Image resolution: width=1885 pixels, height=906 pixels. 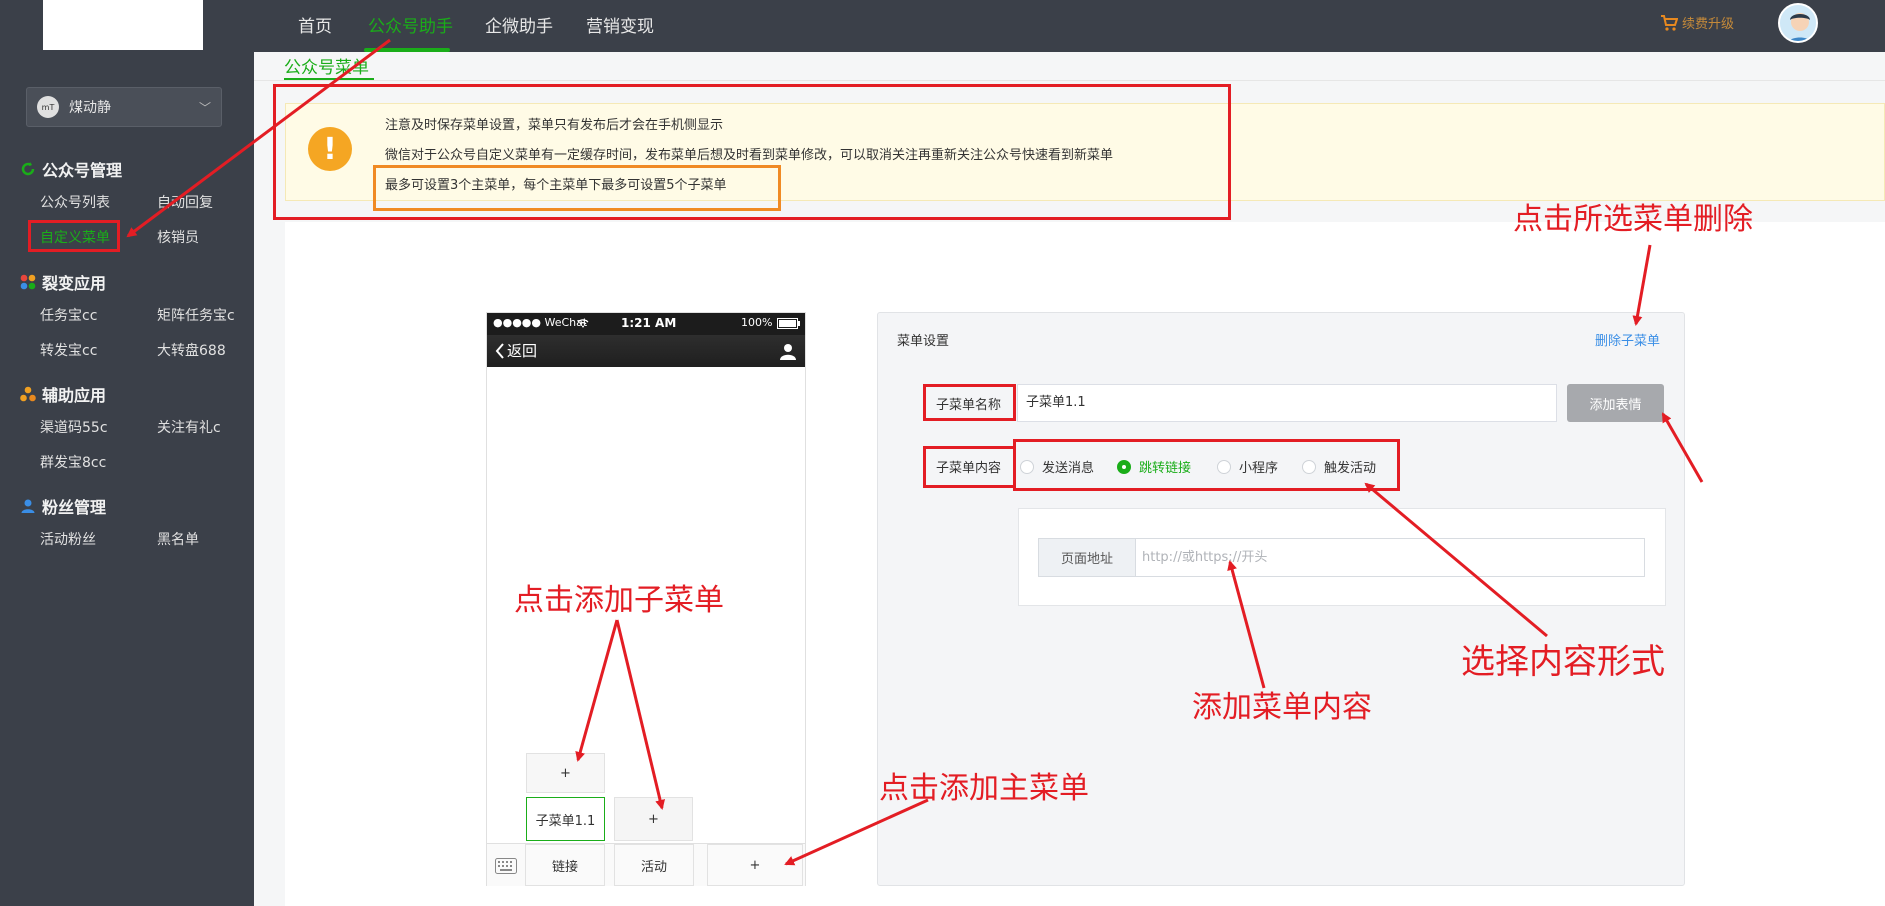 I want to click on annotation-add-sub-hint: 点击添加子菜单, so click(x=619, y=600).